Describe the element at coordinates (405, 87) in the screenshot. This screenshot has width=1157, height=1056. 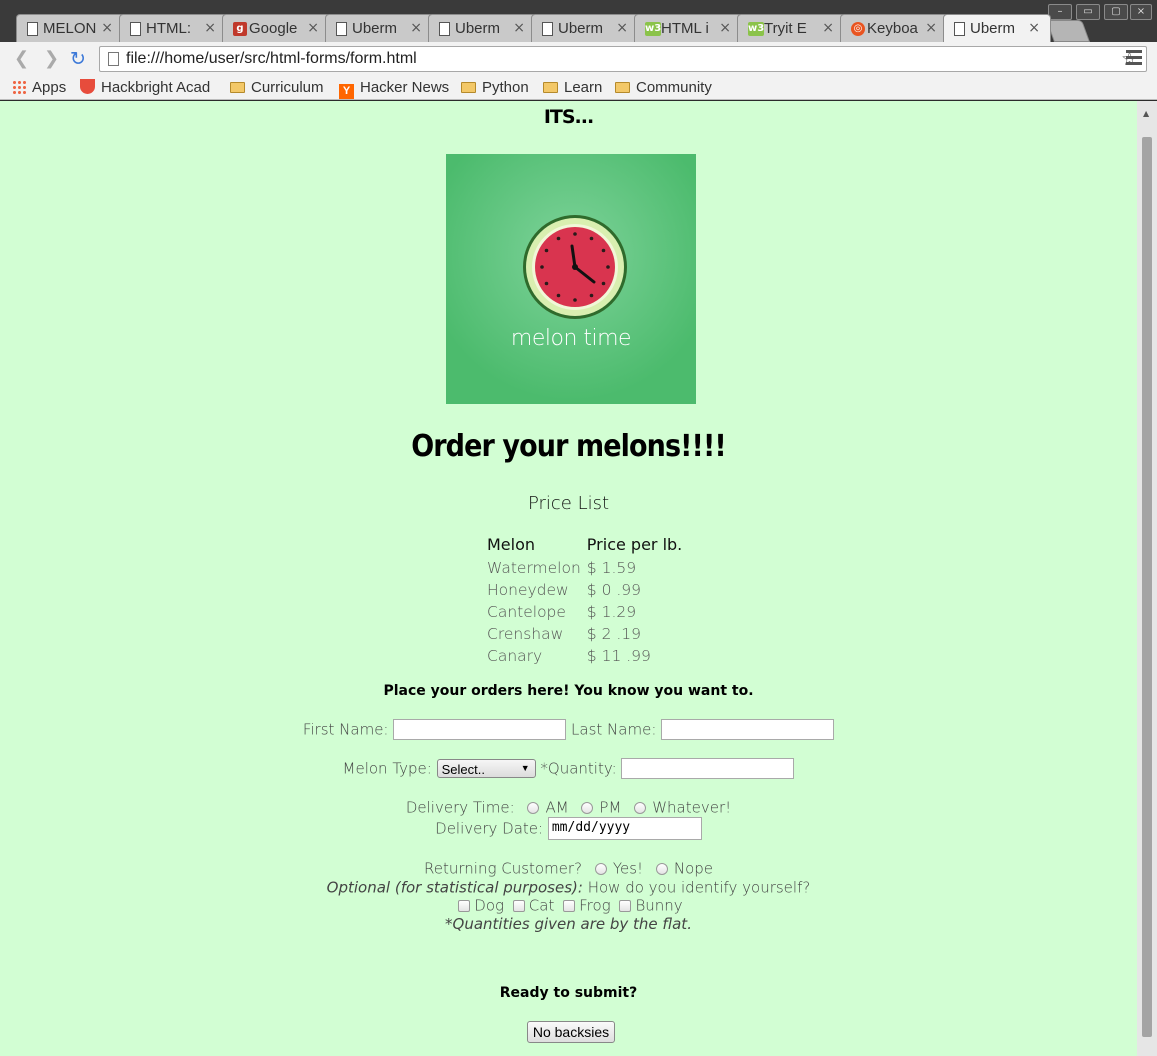
I see `bookmark-label: Hacker News` at that location.